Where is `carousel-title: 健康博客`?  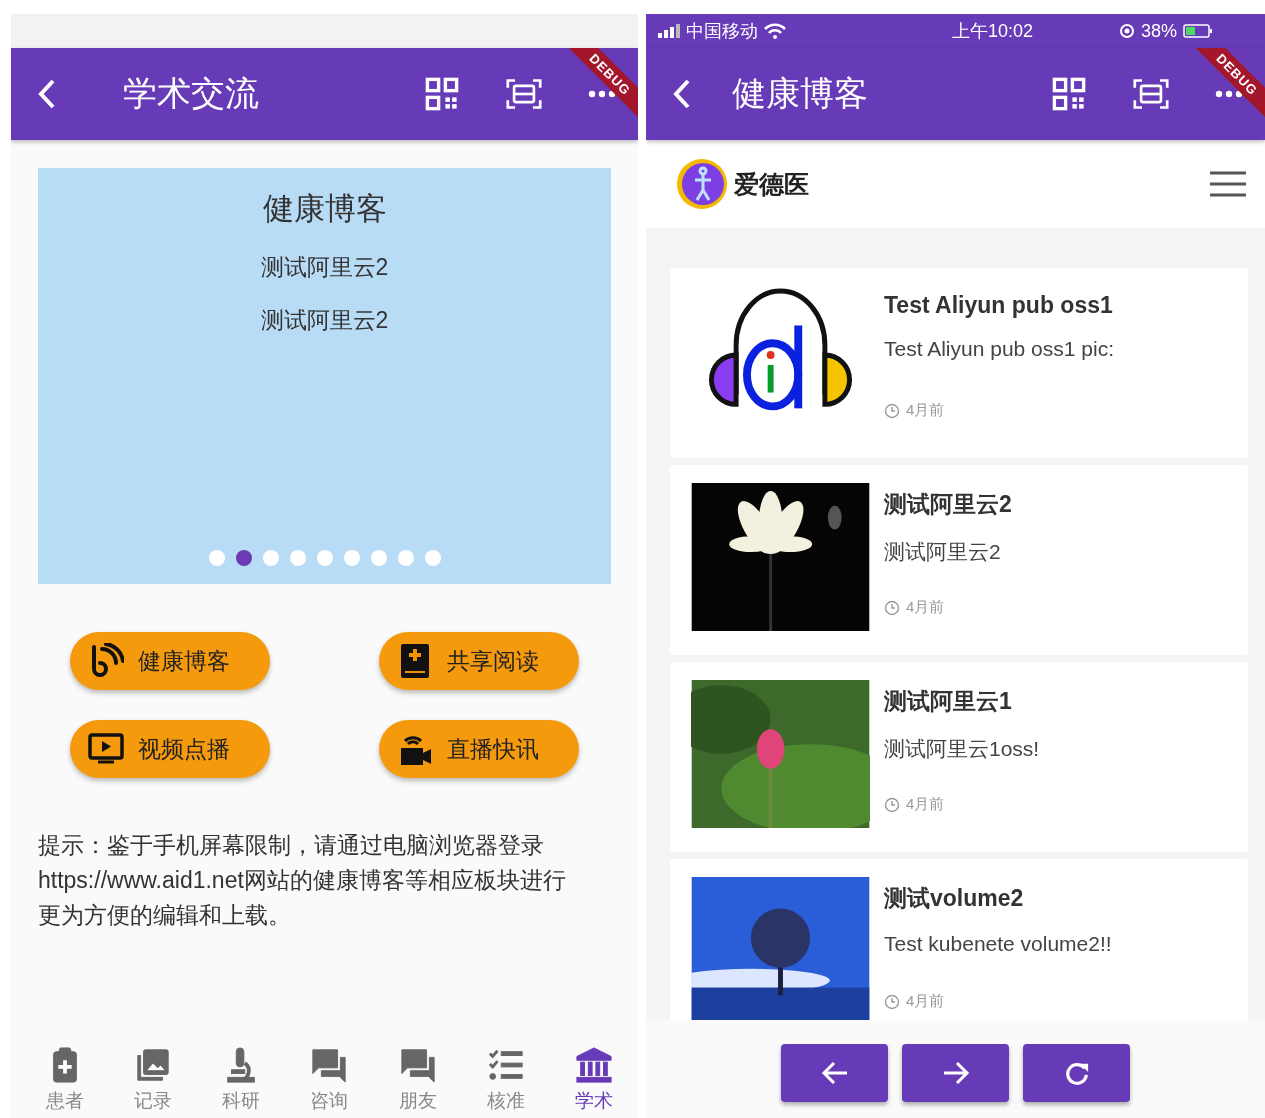
carousel-title: 健康博客 is located at coordinates (324, 209).